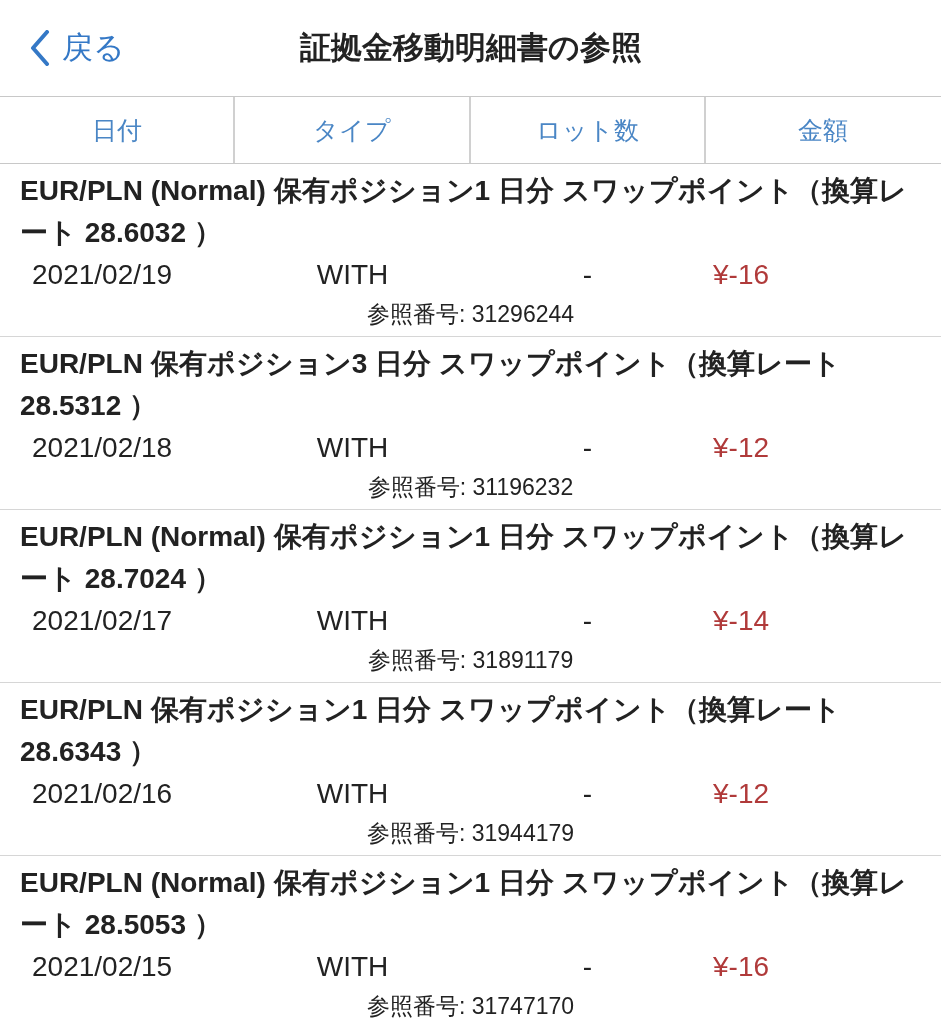 The image size is (941, 1024). I want to click on entry-description: EUR/PLN 保有ポジション3 日分 スワップポイント（換算レート 28.5312 ）, so click(431, 385).